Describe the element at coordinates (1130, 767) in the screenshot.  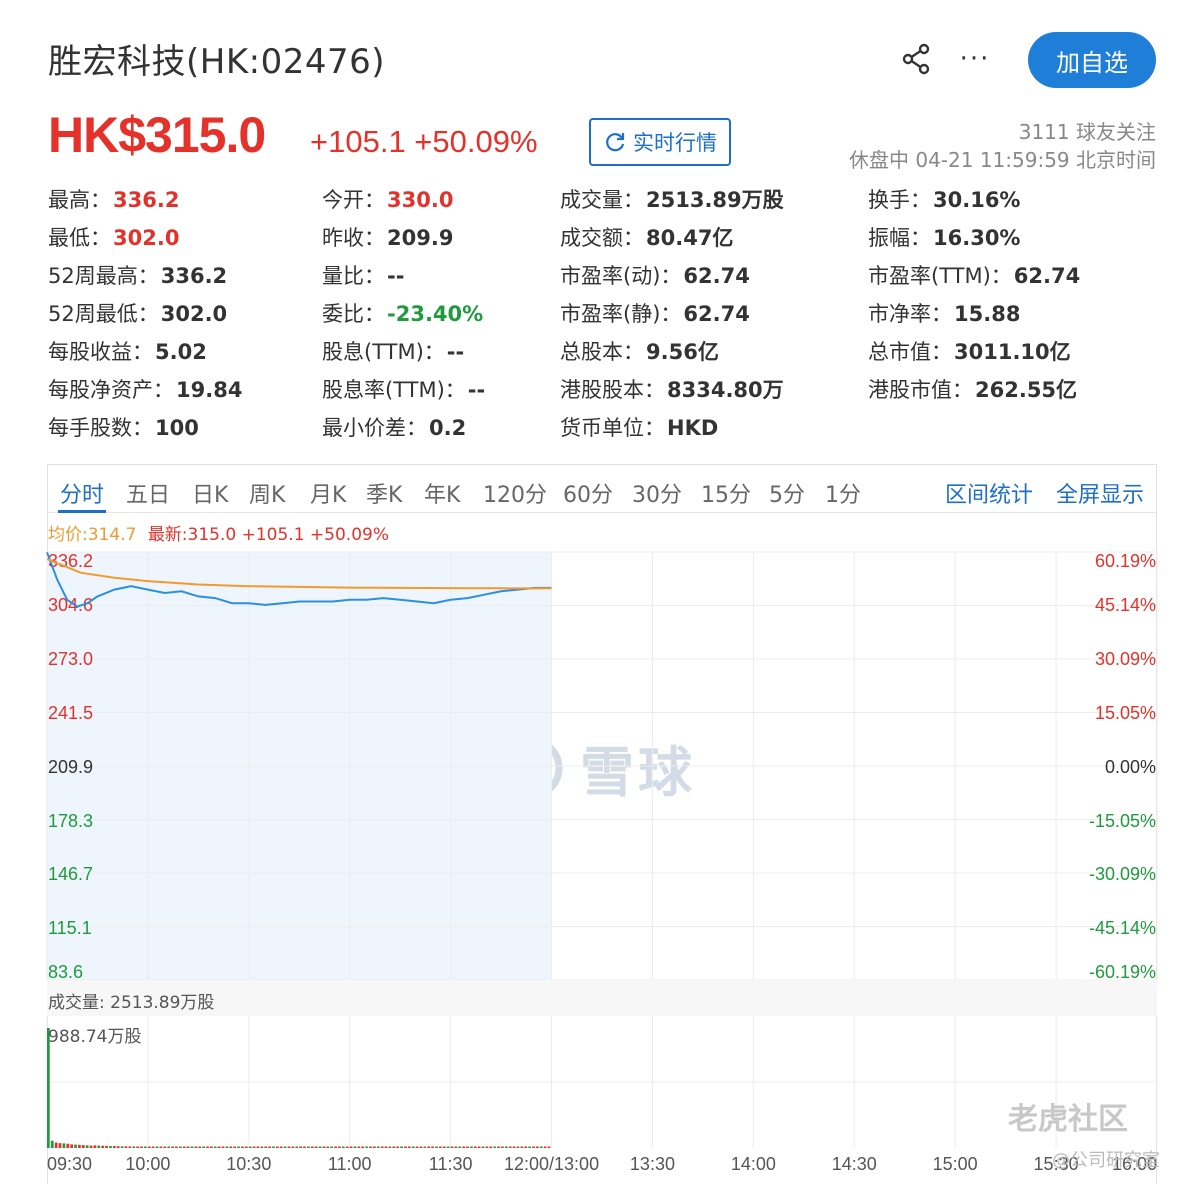
I see `y-axis-right-label: 0.00%` at that location.